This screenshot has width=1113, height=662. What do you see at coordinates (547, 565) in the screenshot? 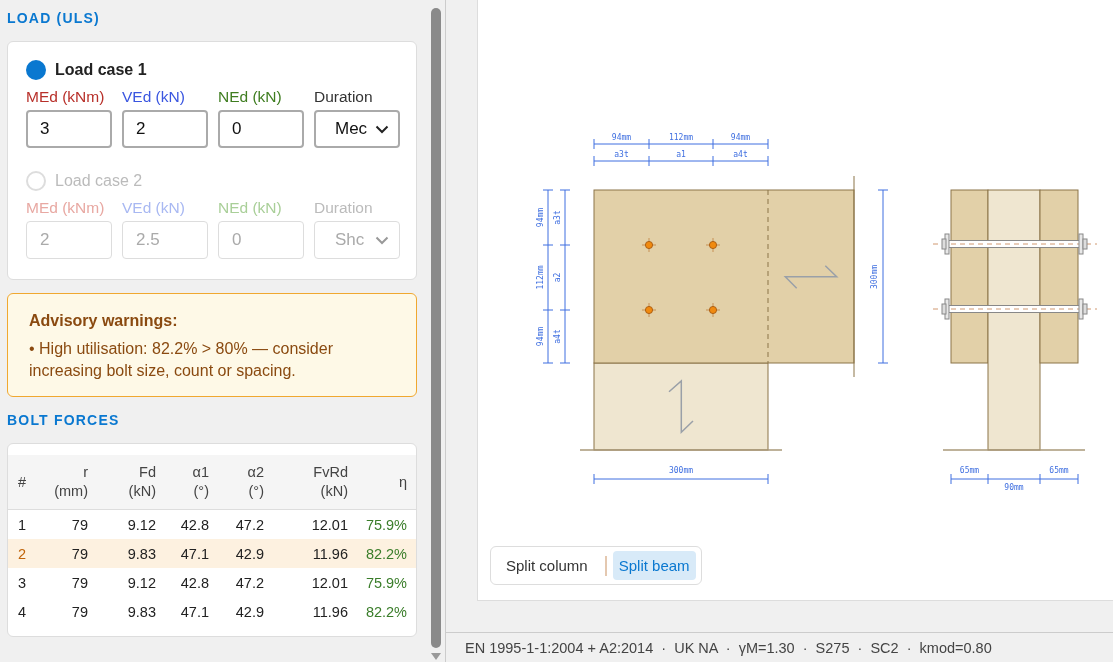
I see `toggle-option: Split column` at bounding box center [547, 565].